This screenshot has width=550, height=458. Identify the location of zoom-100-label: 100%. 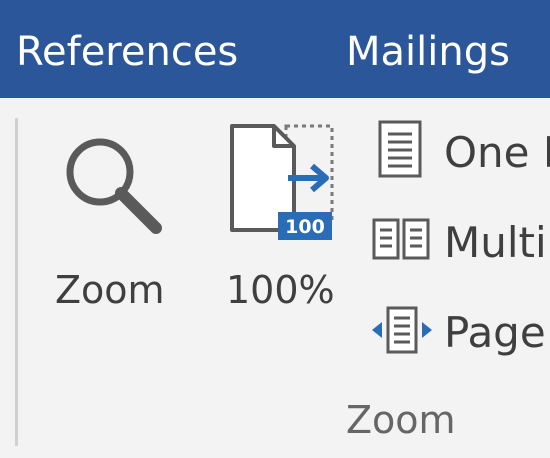
(280, 290).